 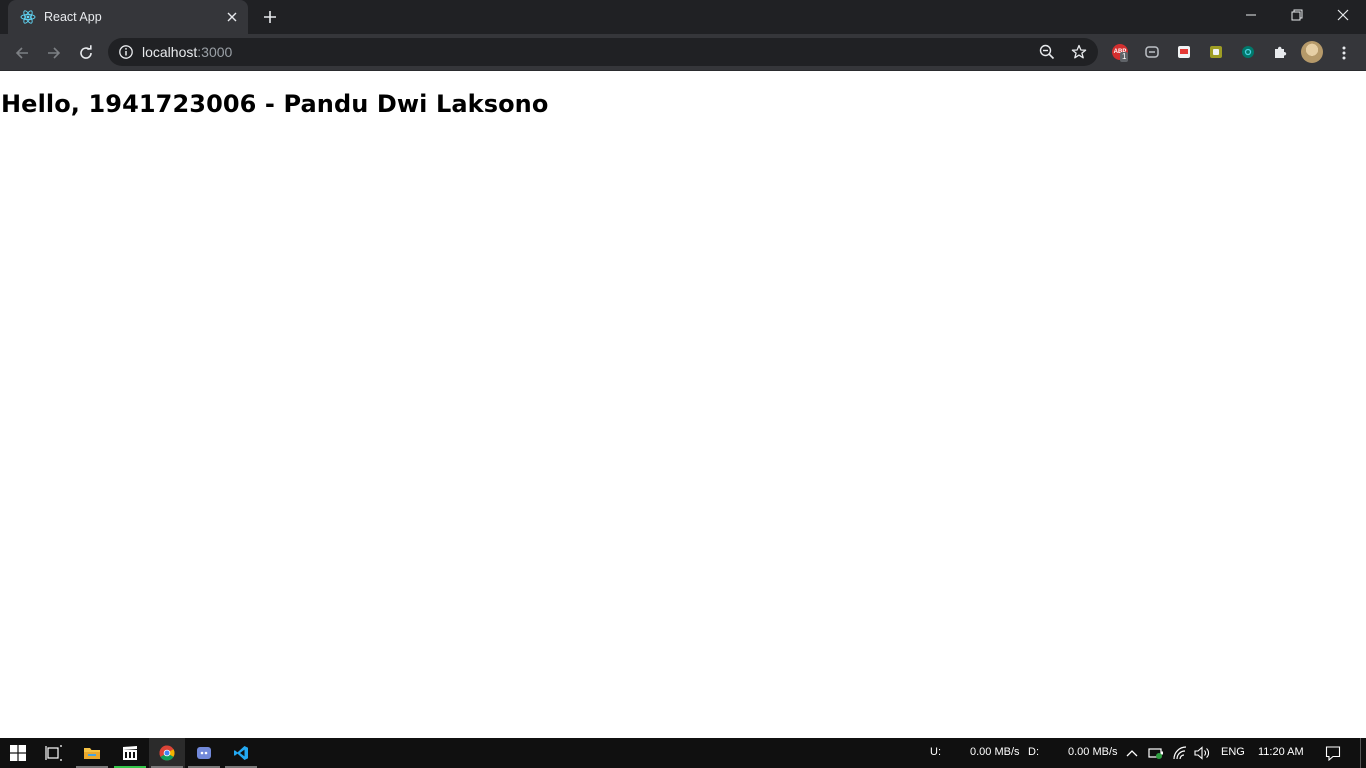 What do you see at coordinates (270, 17) in the screenshot?
I see `new-tab-icon` at bounding box center [270, 17].